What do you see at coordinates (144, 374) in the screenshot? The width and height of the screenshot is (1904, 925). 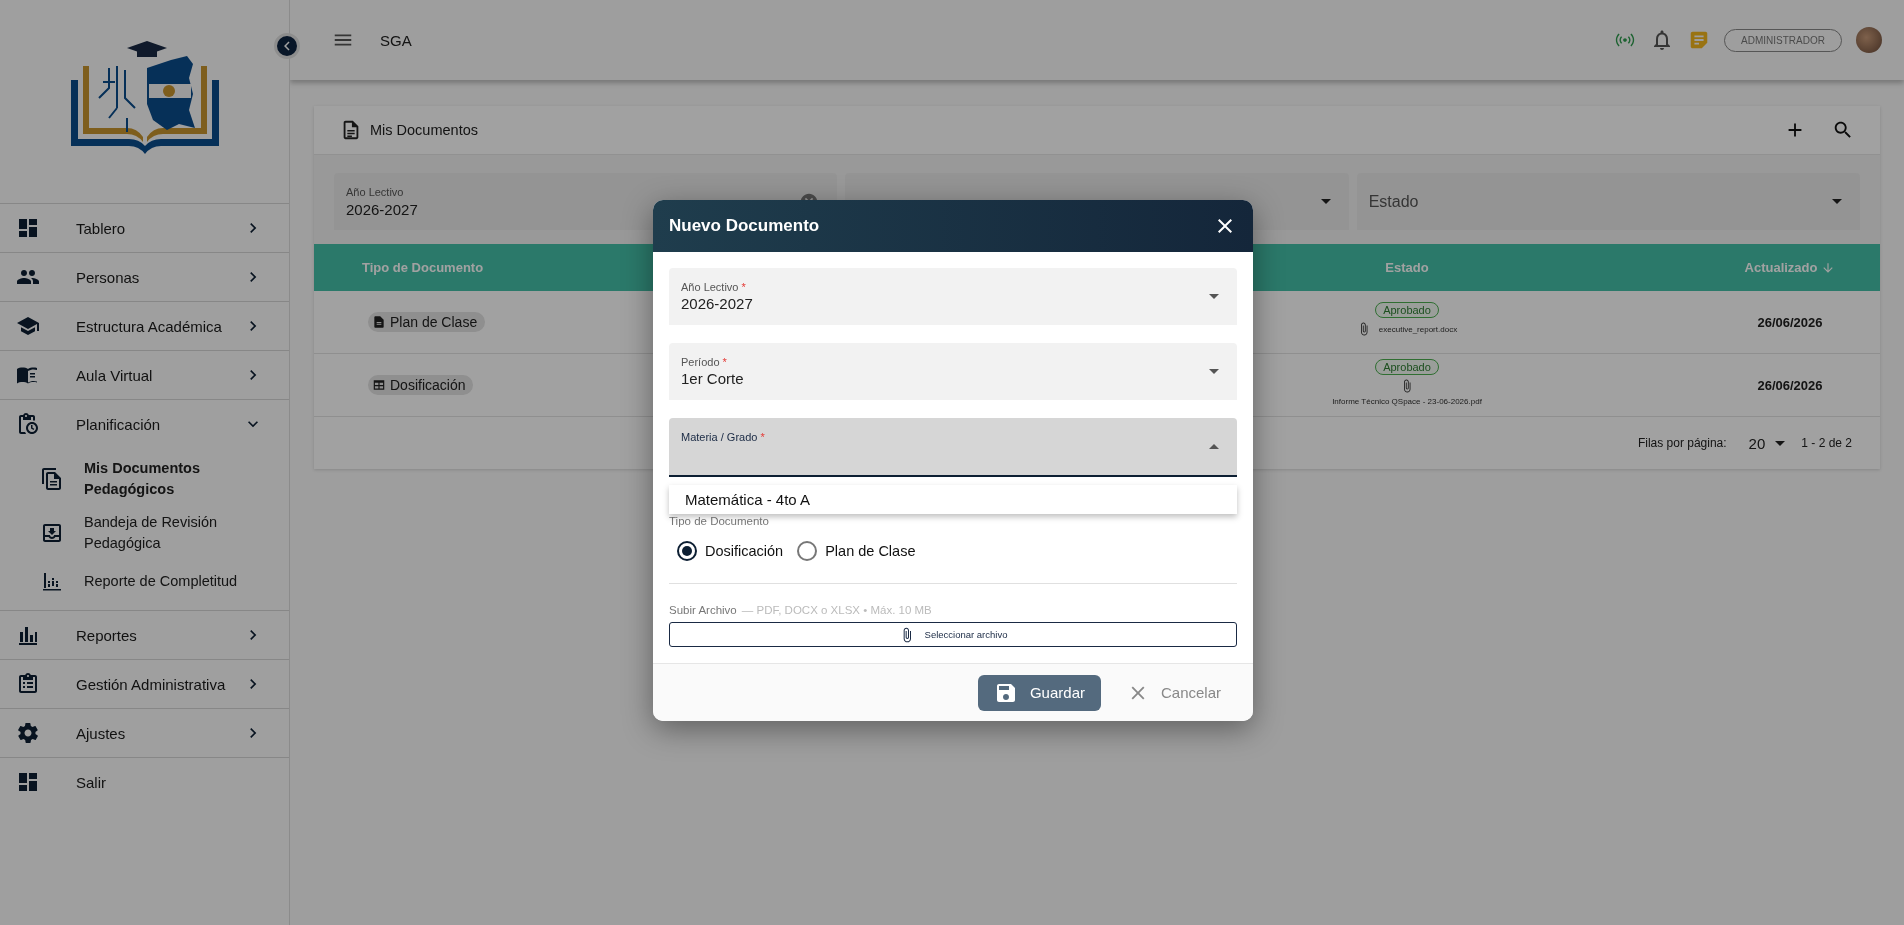 I see `sidebar-item: Aula Virtual` at bounding box center [144, 374].